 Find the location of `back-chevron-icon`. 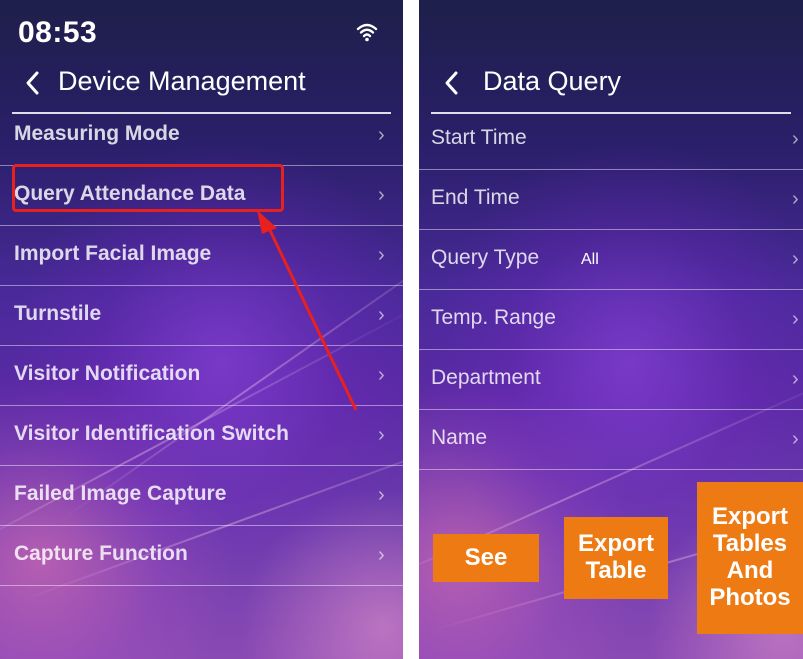

back-chevron-icon is located at coordinates (451, 85).